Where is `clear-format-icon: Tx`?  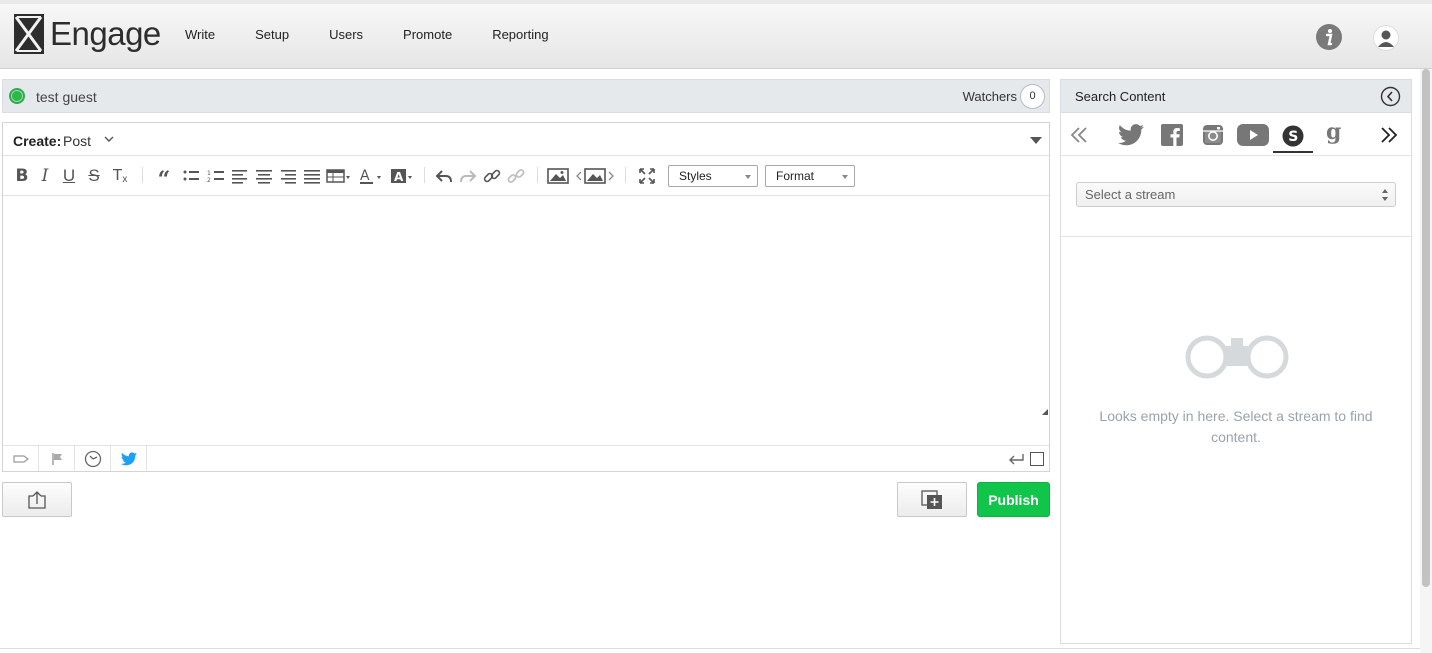
clear-format-icon: Tx is located at coordinates (120, 176).